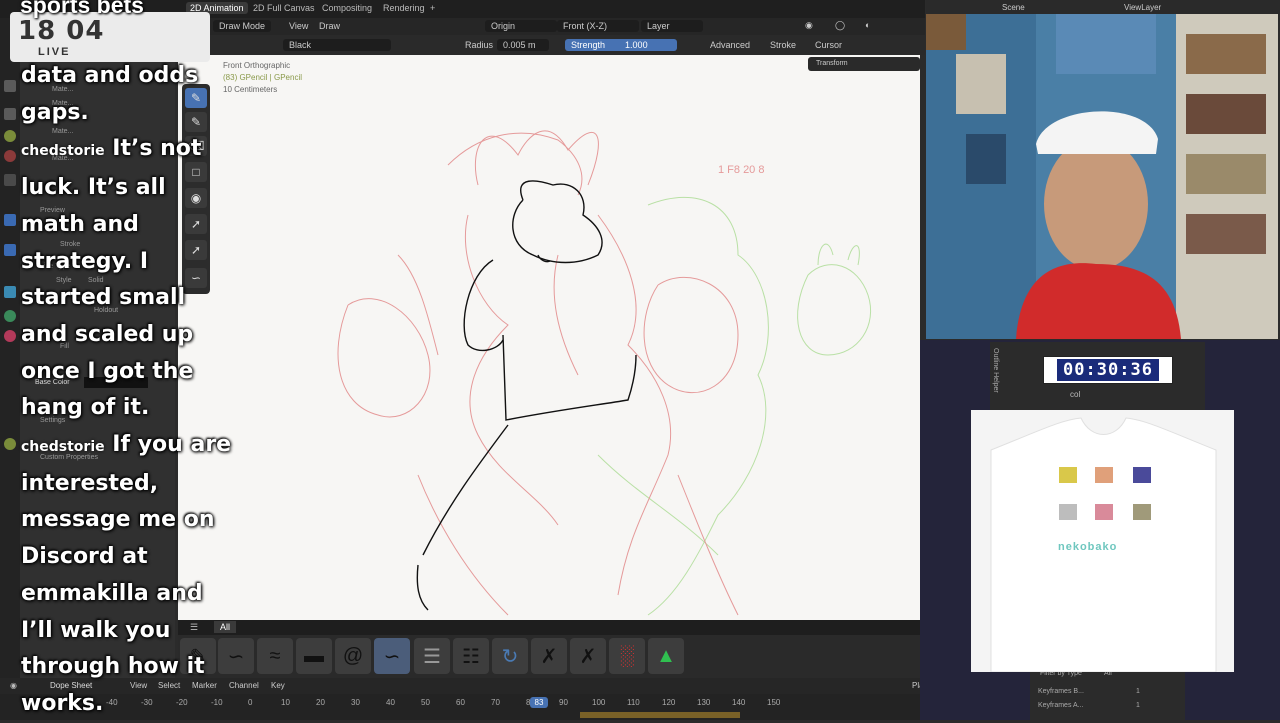 The width and height of the screenshot is (1280, 723). What do you see at coordinates (660, 715) in the screenshot?
I see `keyframe-strip` at bounding box center [660, 715].